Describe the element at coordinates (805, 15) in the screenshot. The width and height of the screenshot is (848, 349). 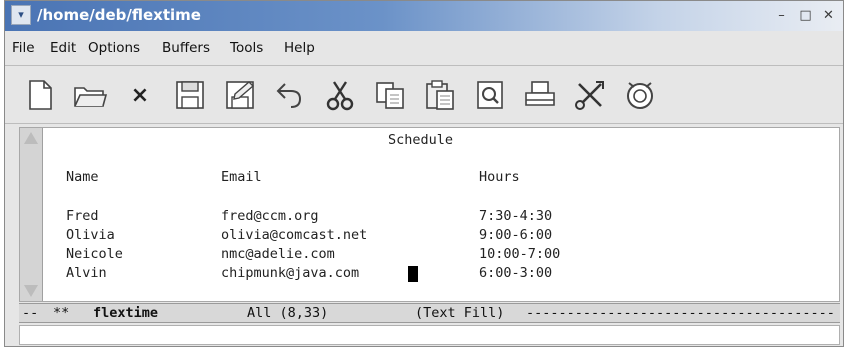
I see `maximize-button: □` at that location.